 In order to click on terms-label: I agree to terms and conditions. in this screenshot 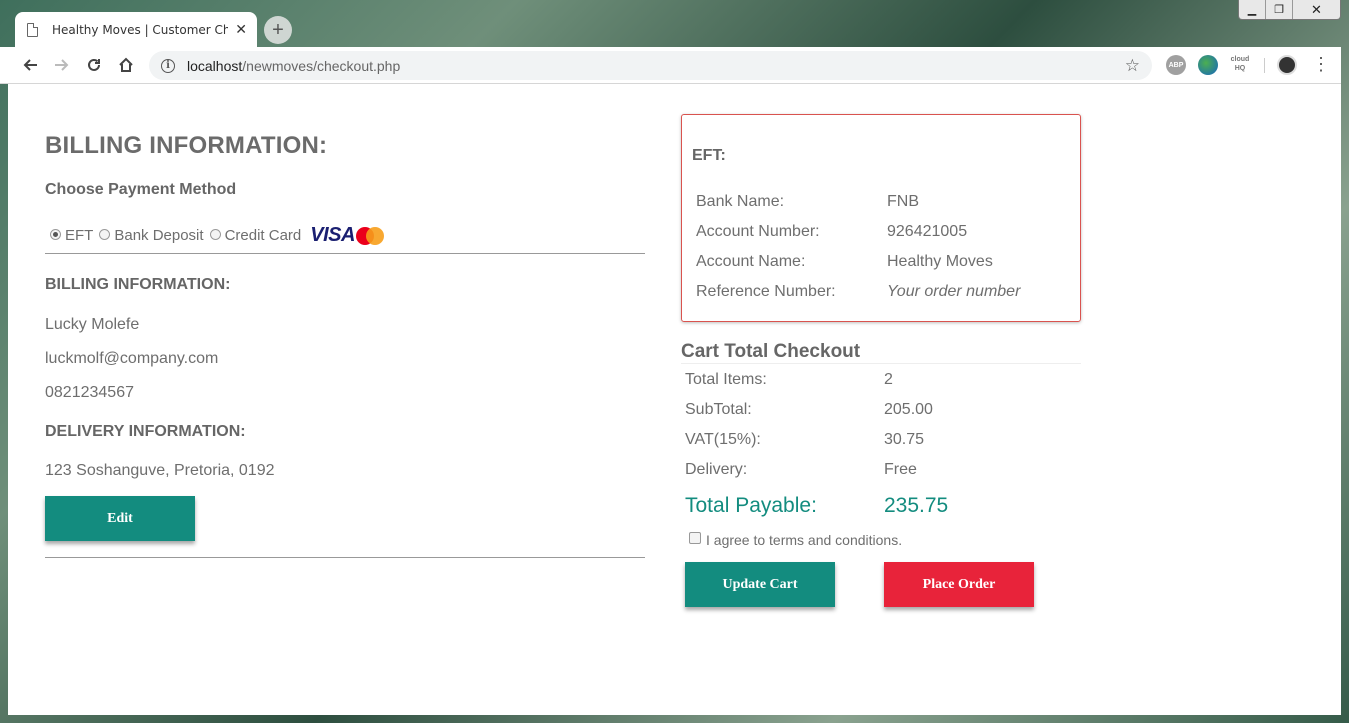, I will do `click(804, 540)`.